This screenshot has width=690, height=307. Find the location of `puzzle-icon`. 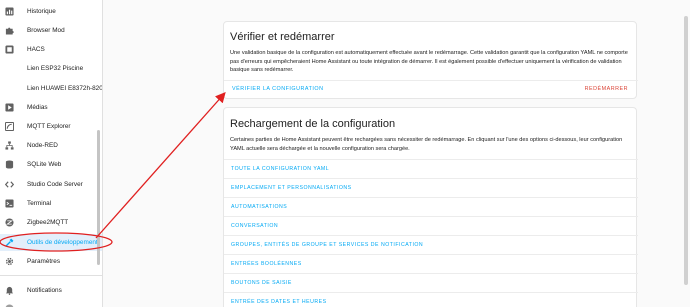

puzzle-icon is located at coordinates (9, 30).